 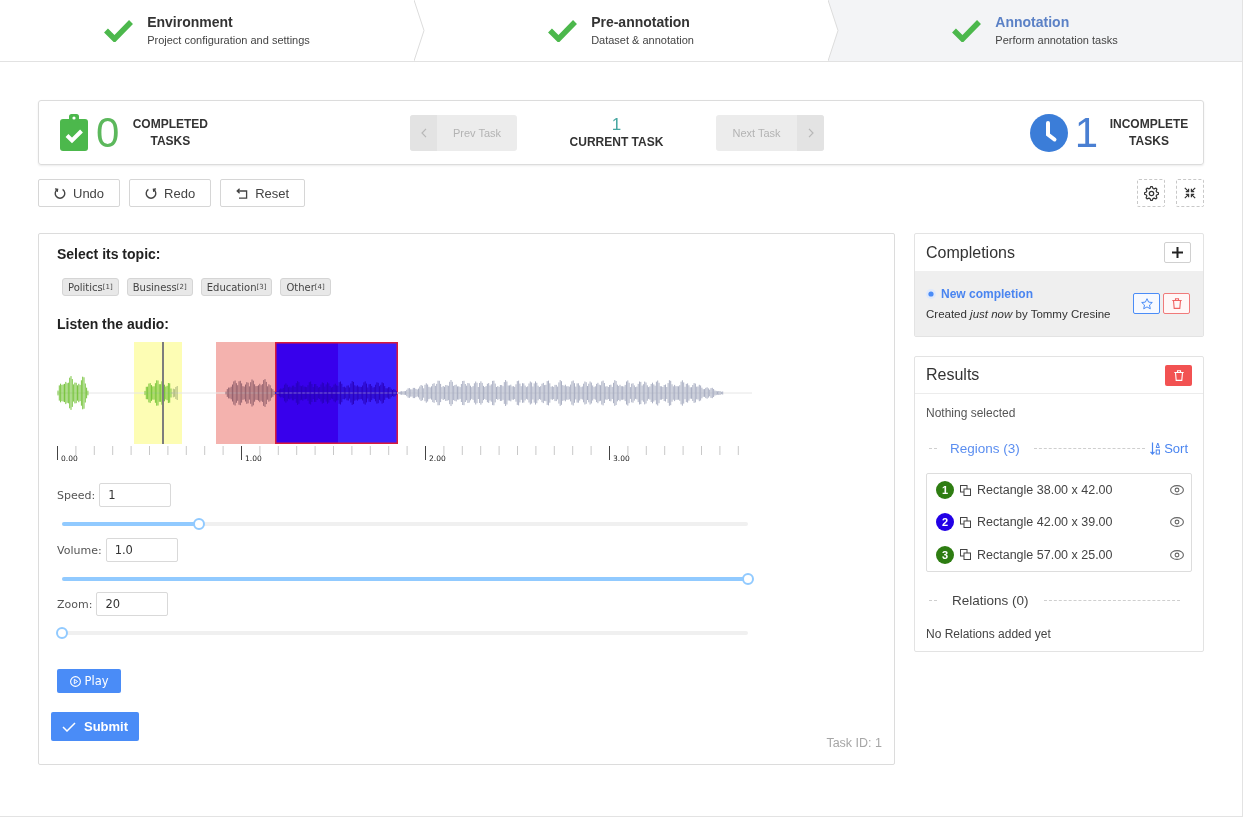 What do you see at coordinates (641, 22) in the screenshot?
I see `step-title: Pre-annotation` at bounding box center [641, 22].